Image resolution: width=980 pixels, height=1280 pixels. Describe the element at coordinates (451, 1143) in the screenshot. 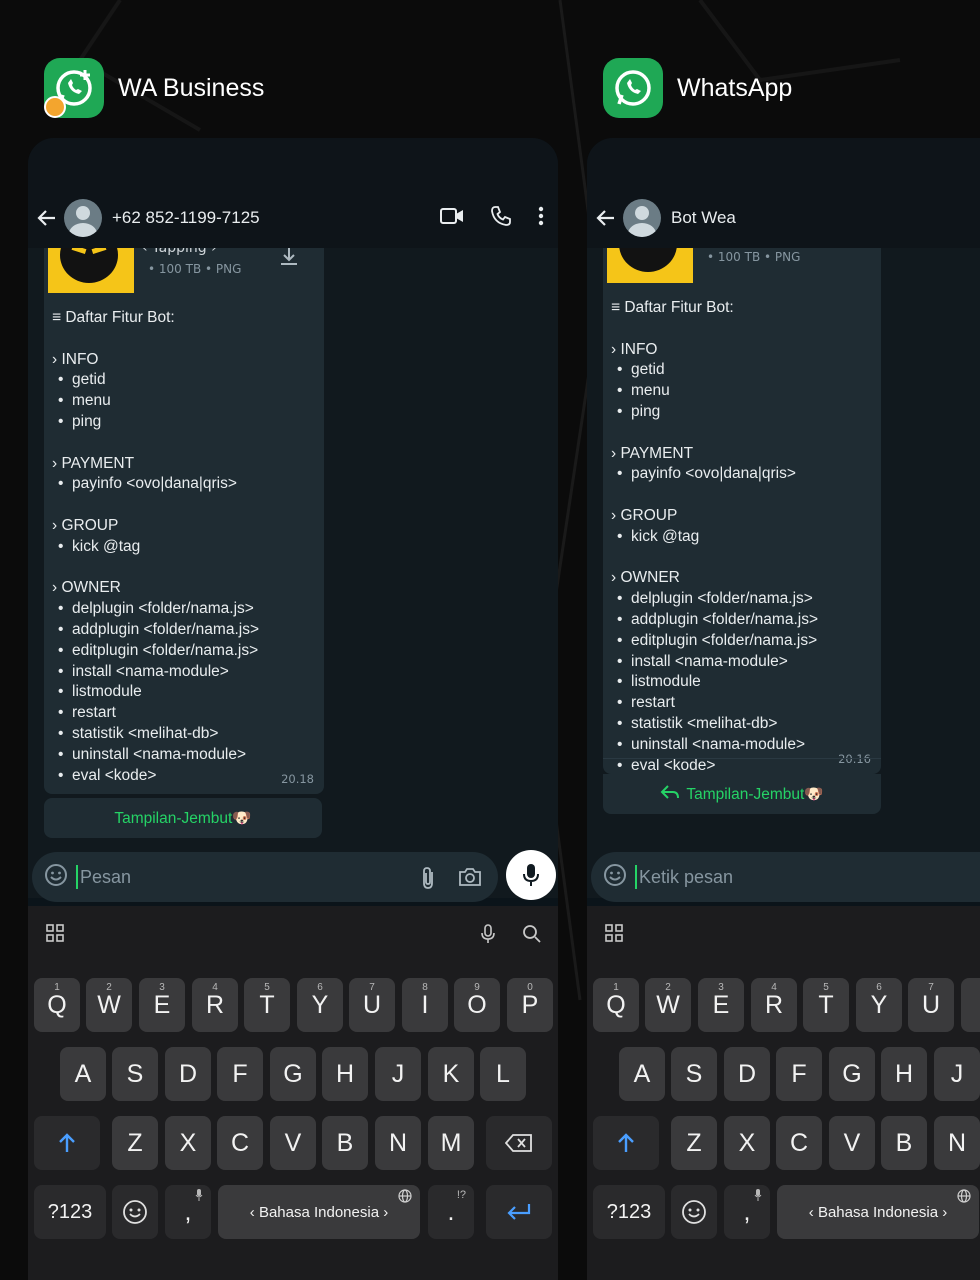

I see `key-m: M` at that location.